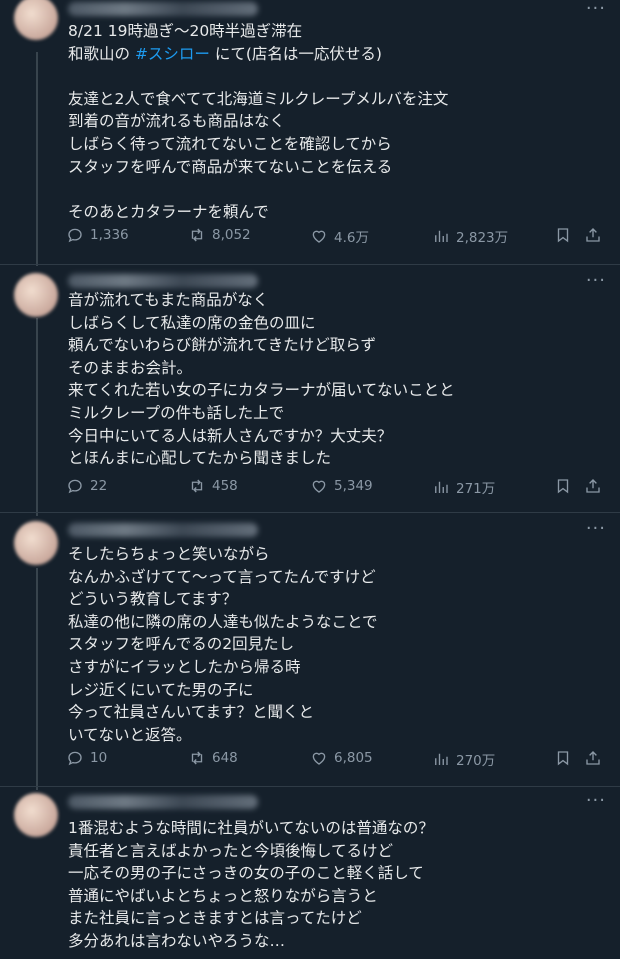  What do you see at coordinates (251, 828) in the screenshot?
I see `tweet-line: 1番混むような時間に社員がいてないのは普通なの？` at bounding box center [251, 828].